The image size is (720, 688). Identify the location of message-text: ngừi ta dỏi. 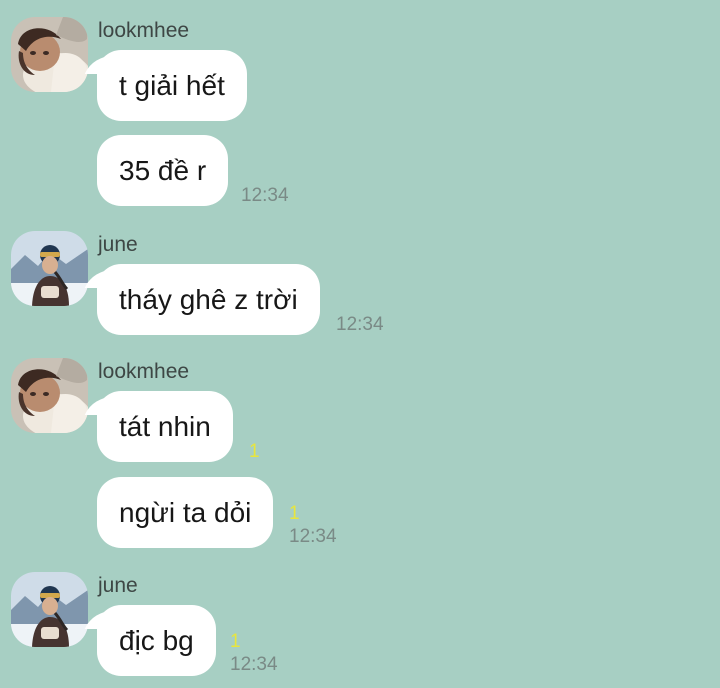
(185, 512).